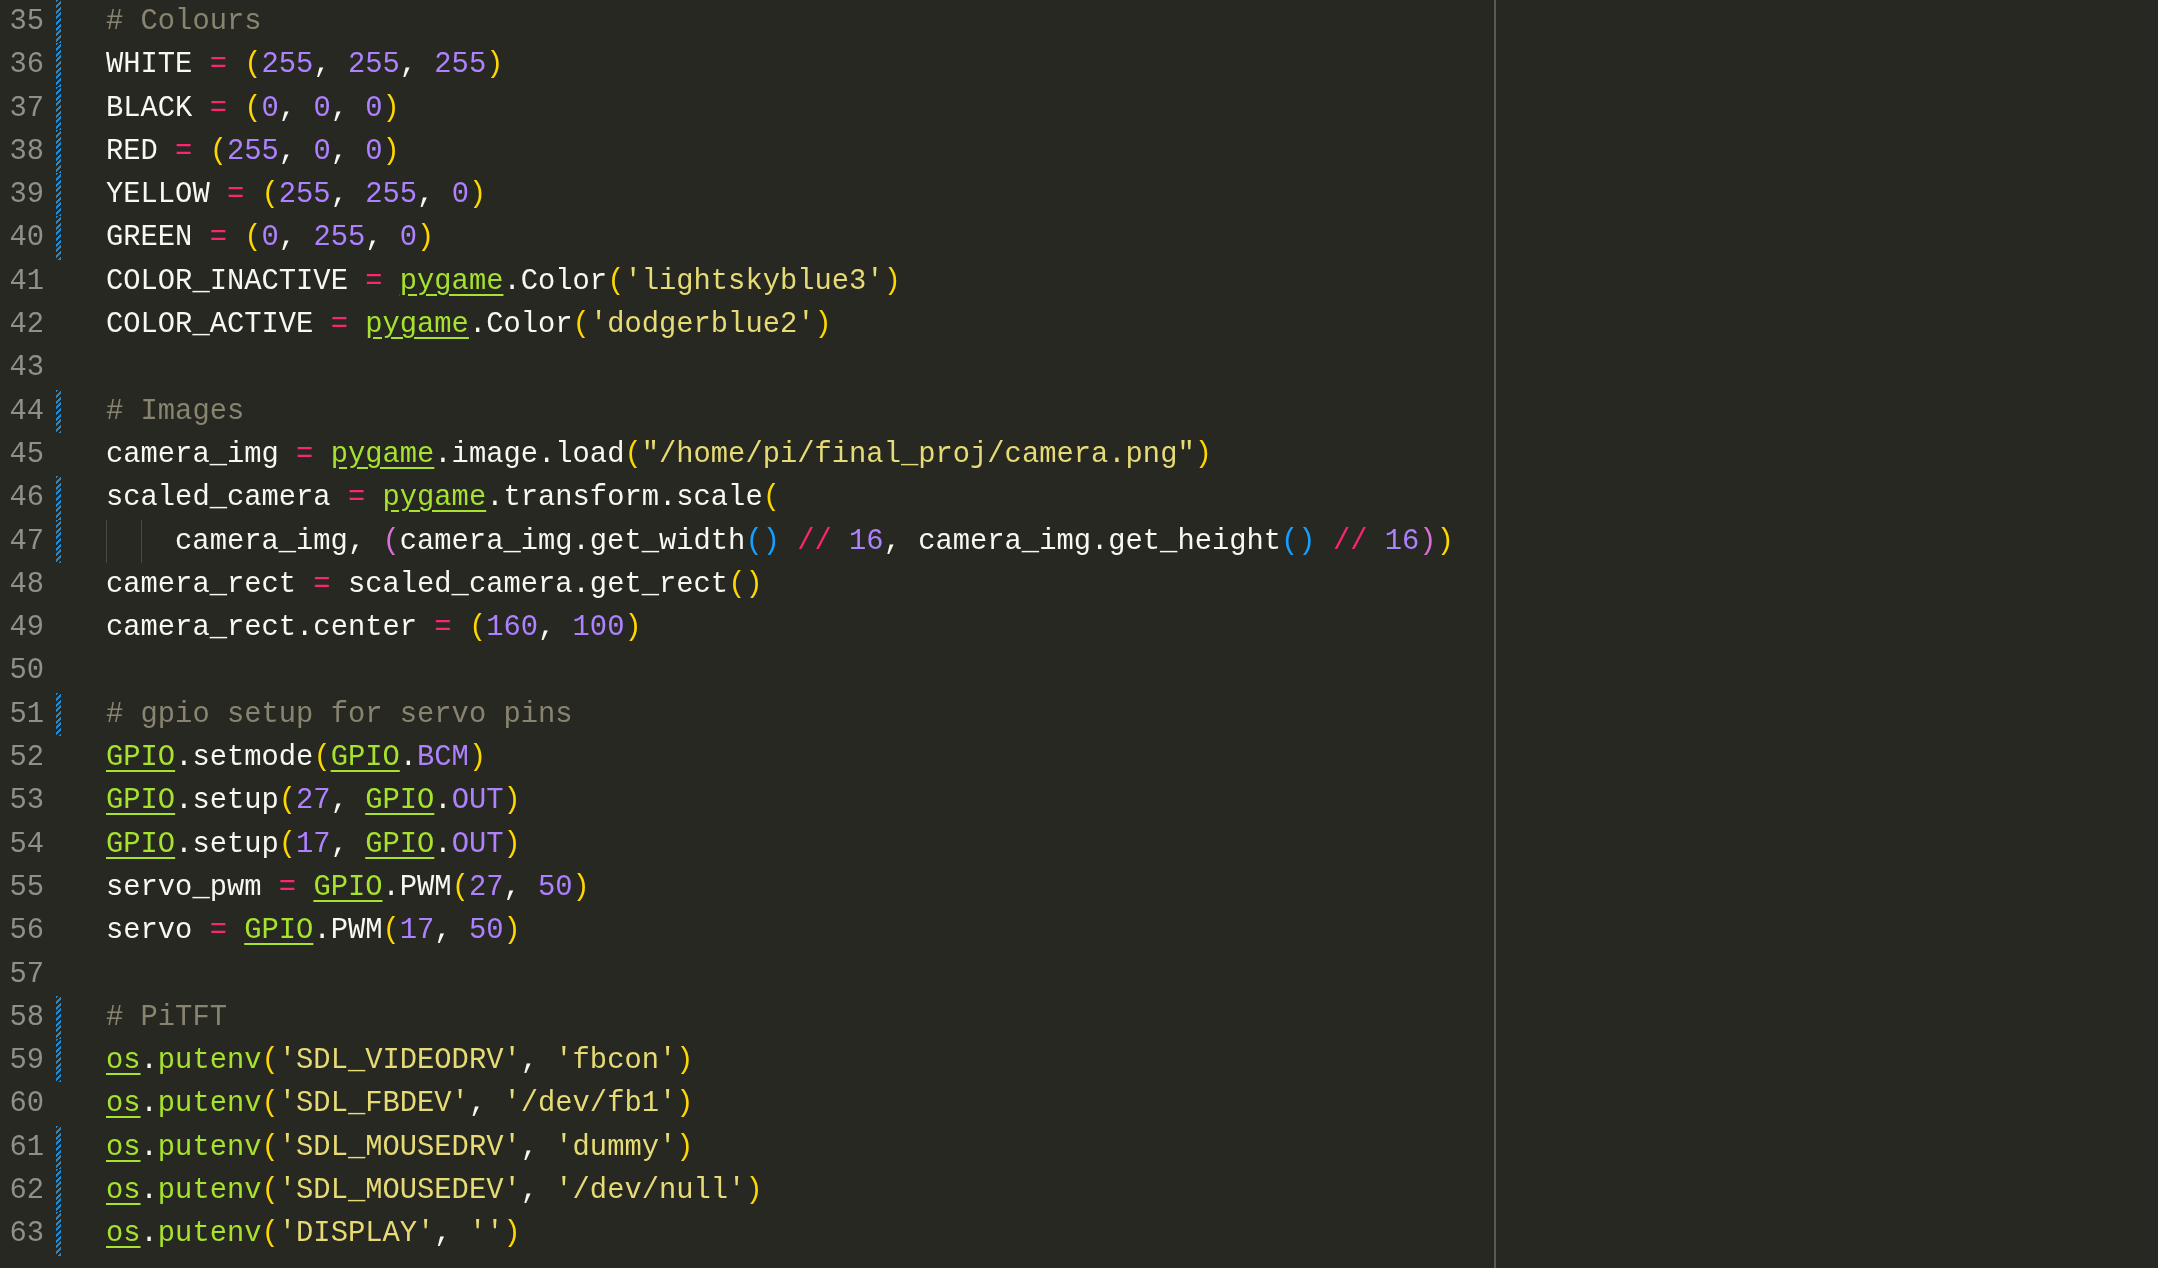 This screenshot has width=2158, height=1268. Describe the element at coordinates (339, 714) in the screenshot. I see `code-comment: # gpio setup for servo pins` at that location.